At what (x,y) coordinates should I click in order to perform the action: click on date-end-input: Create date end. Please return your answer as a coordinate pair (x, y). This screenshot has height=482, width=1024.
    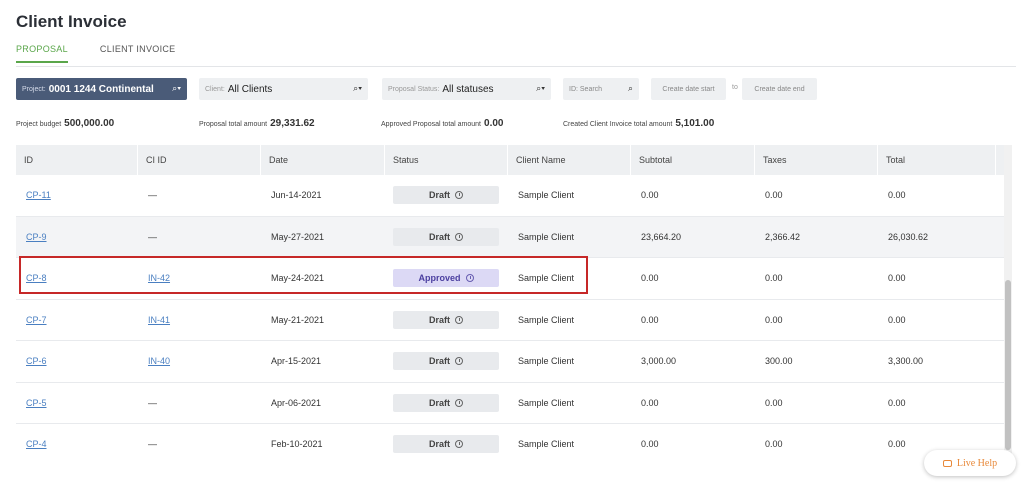
    Looking at the image, I should click on (779, 89).